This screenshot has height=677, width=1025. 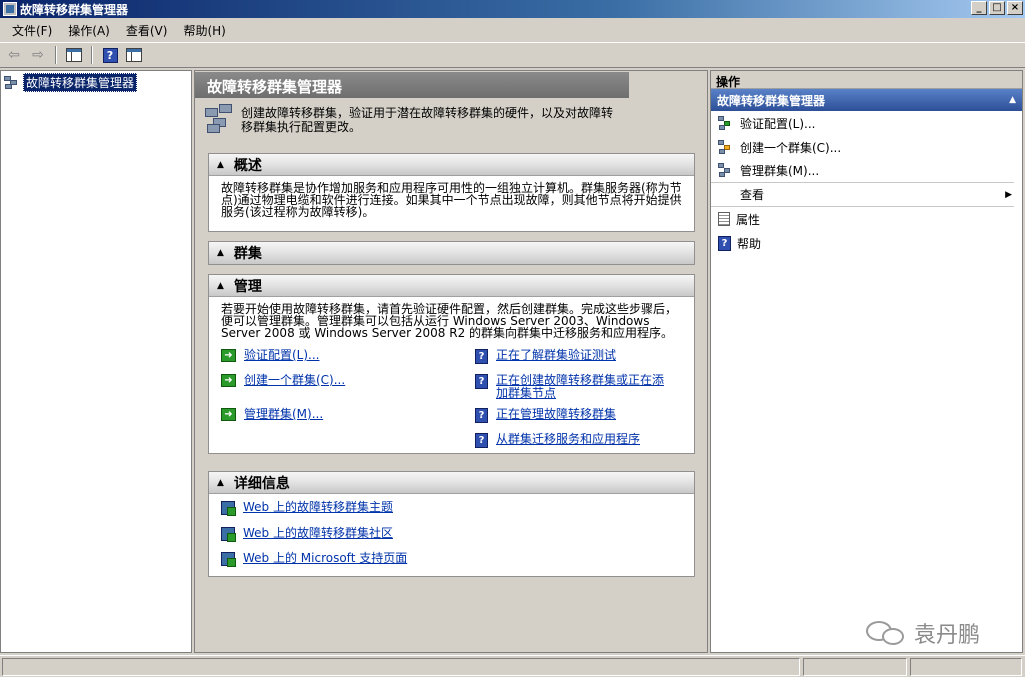 I want to click on show-console-tree-button, so click(x=74, y=55).